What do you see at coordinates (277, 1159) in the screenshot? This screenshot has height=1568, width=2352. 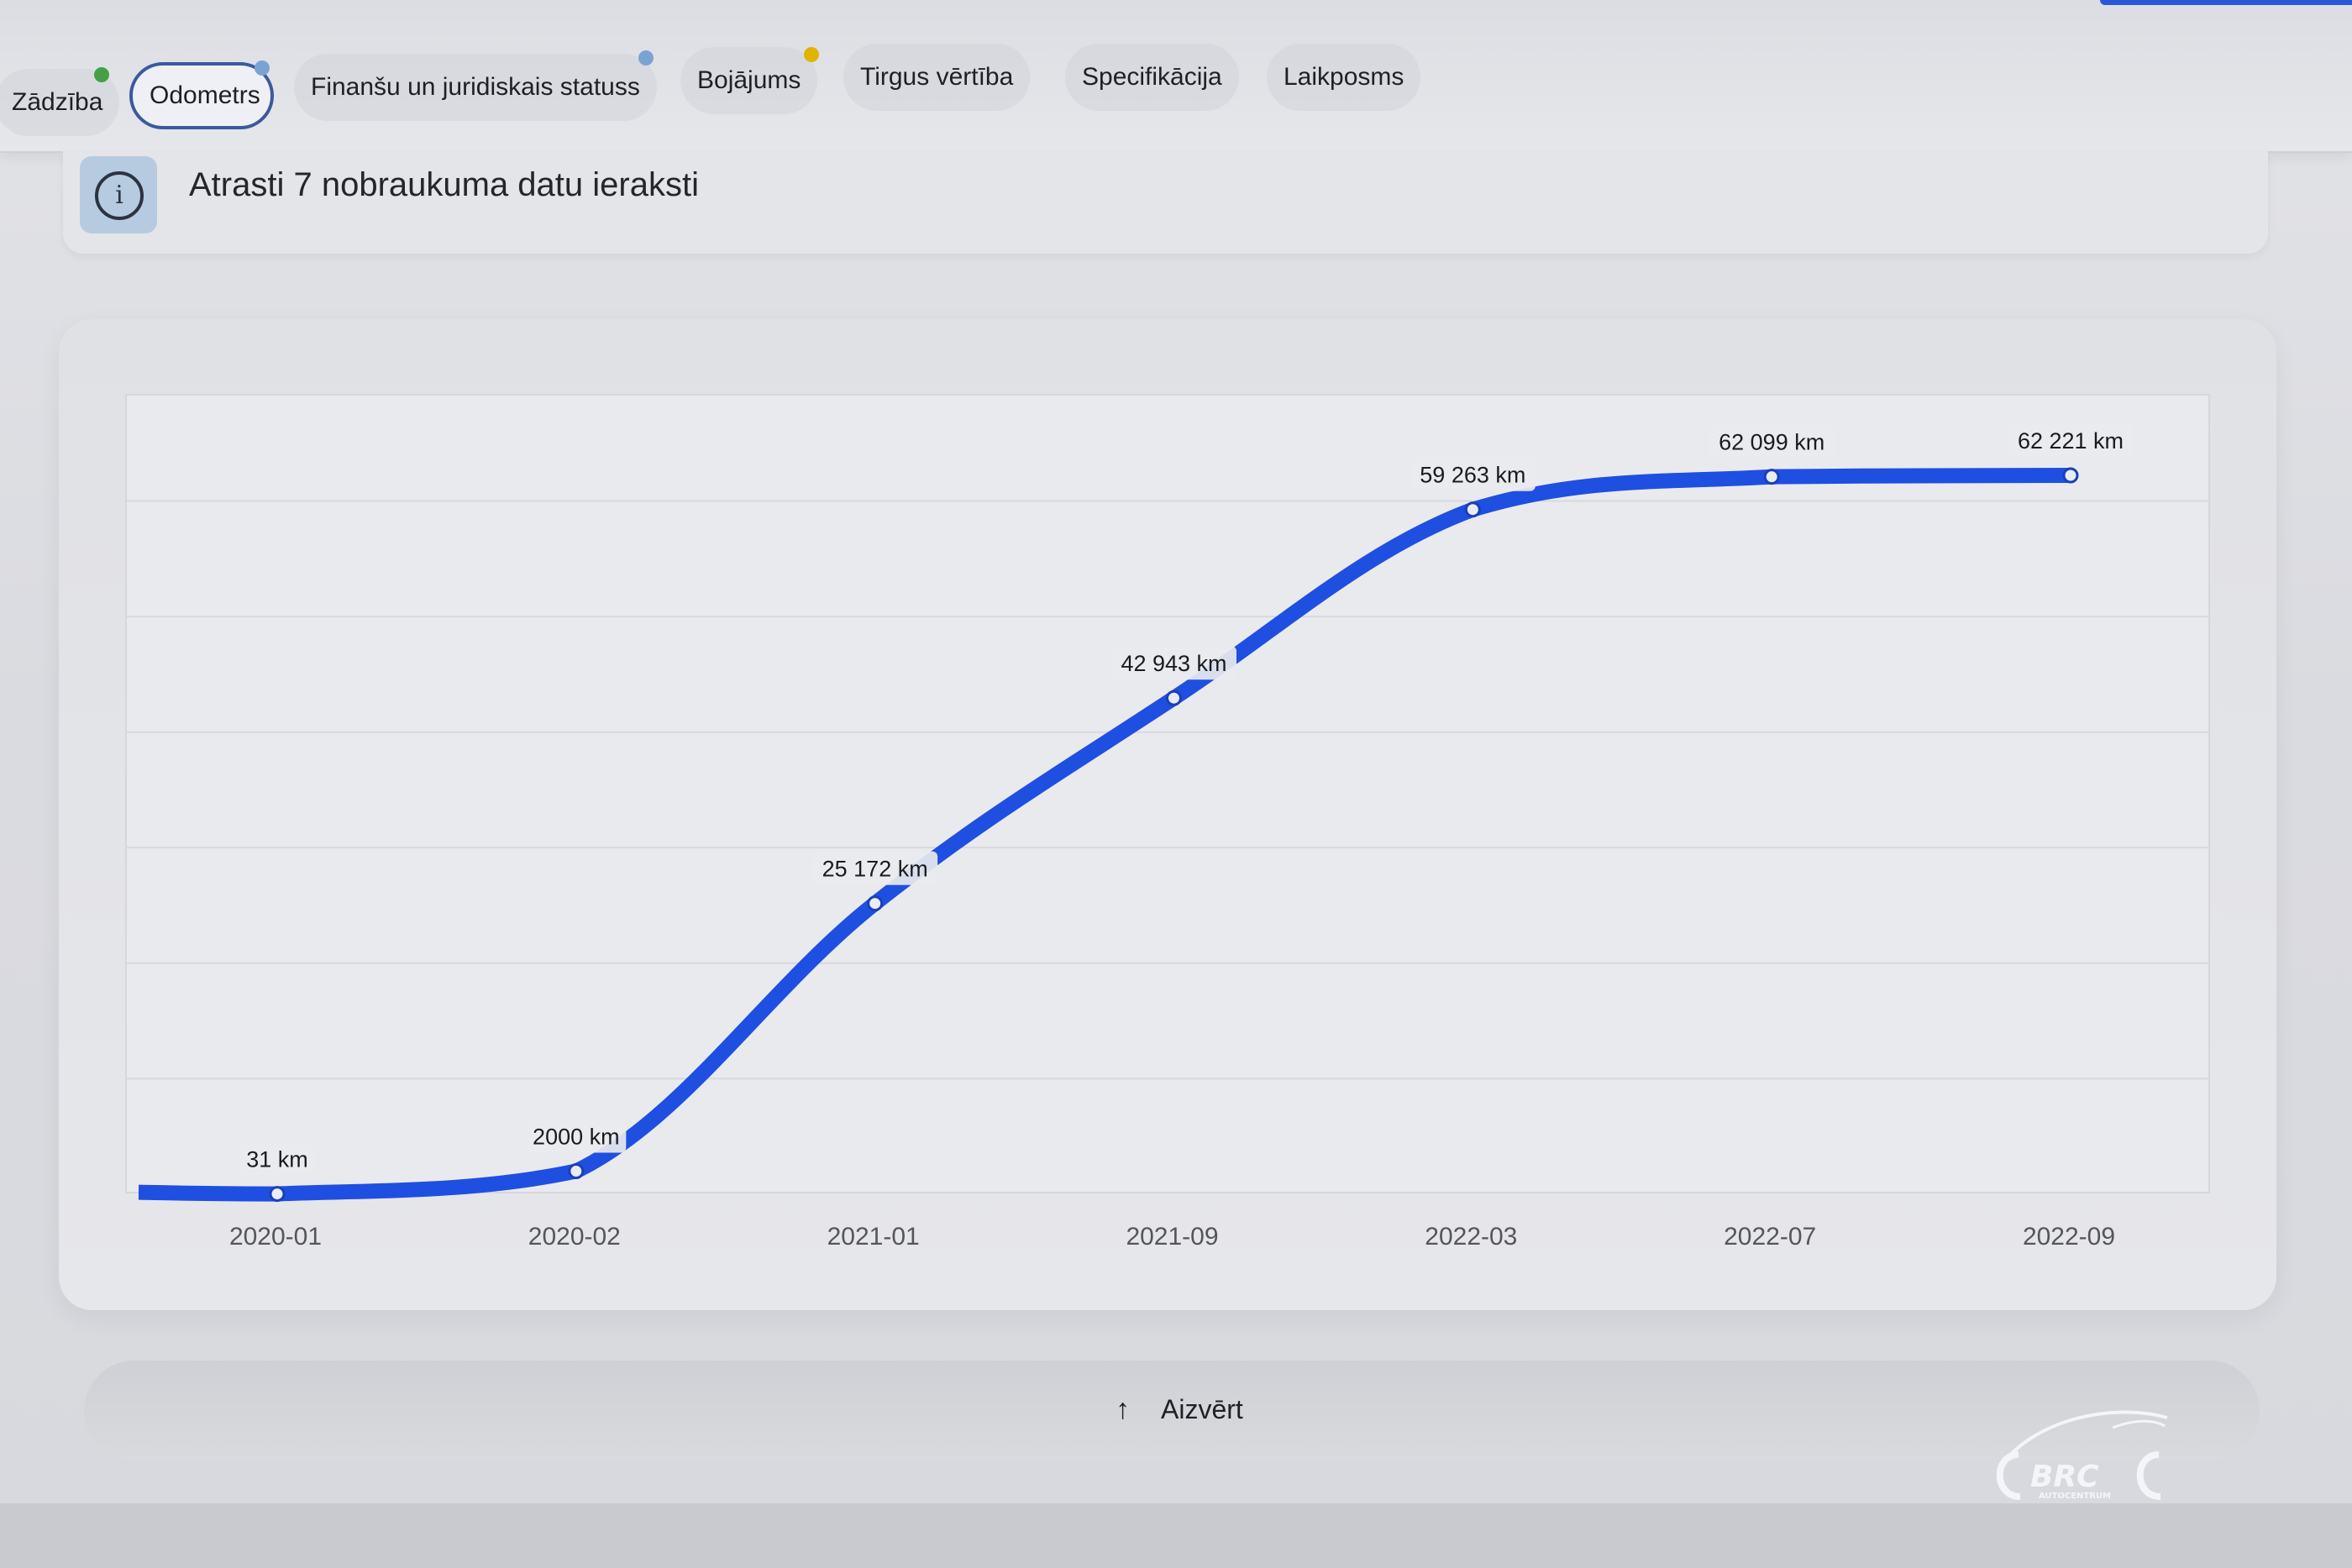 I see `data-label: 31 km` at bounding box center [277, 1159].